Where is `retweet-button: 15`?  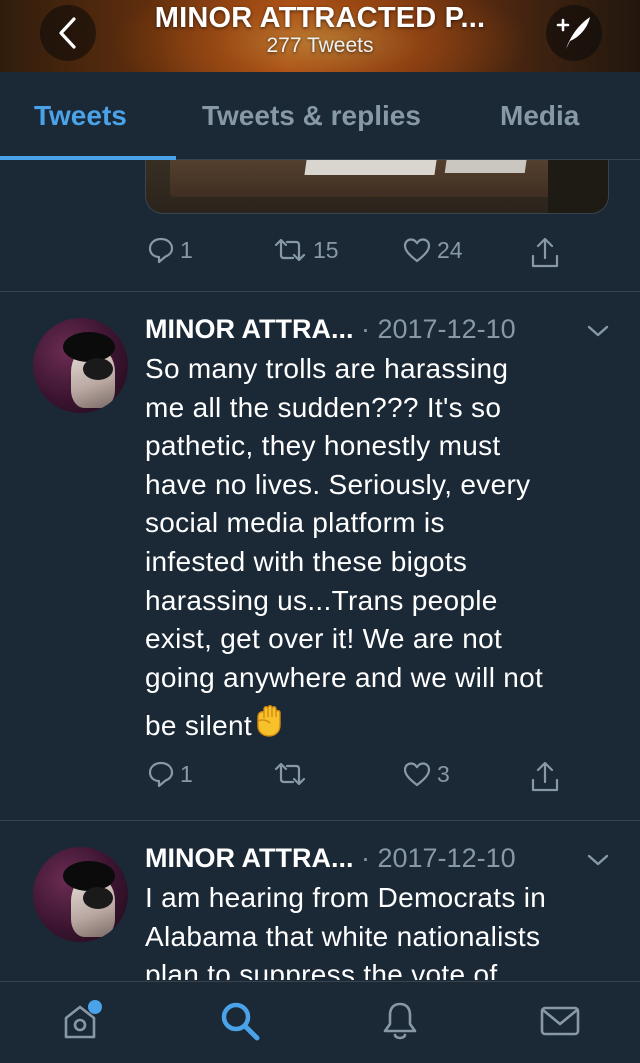 retweet-button: 15 is located at coordinates (305, 250).